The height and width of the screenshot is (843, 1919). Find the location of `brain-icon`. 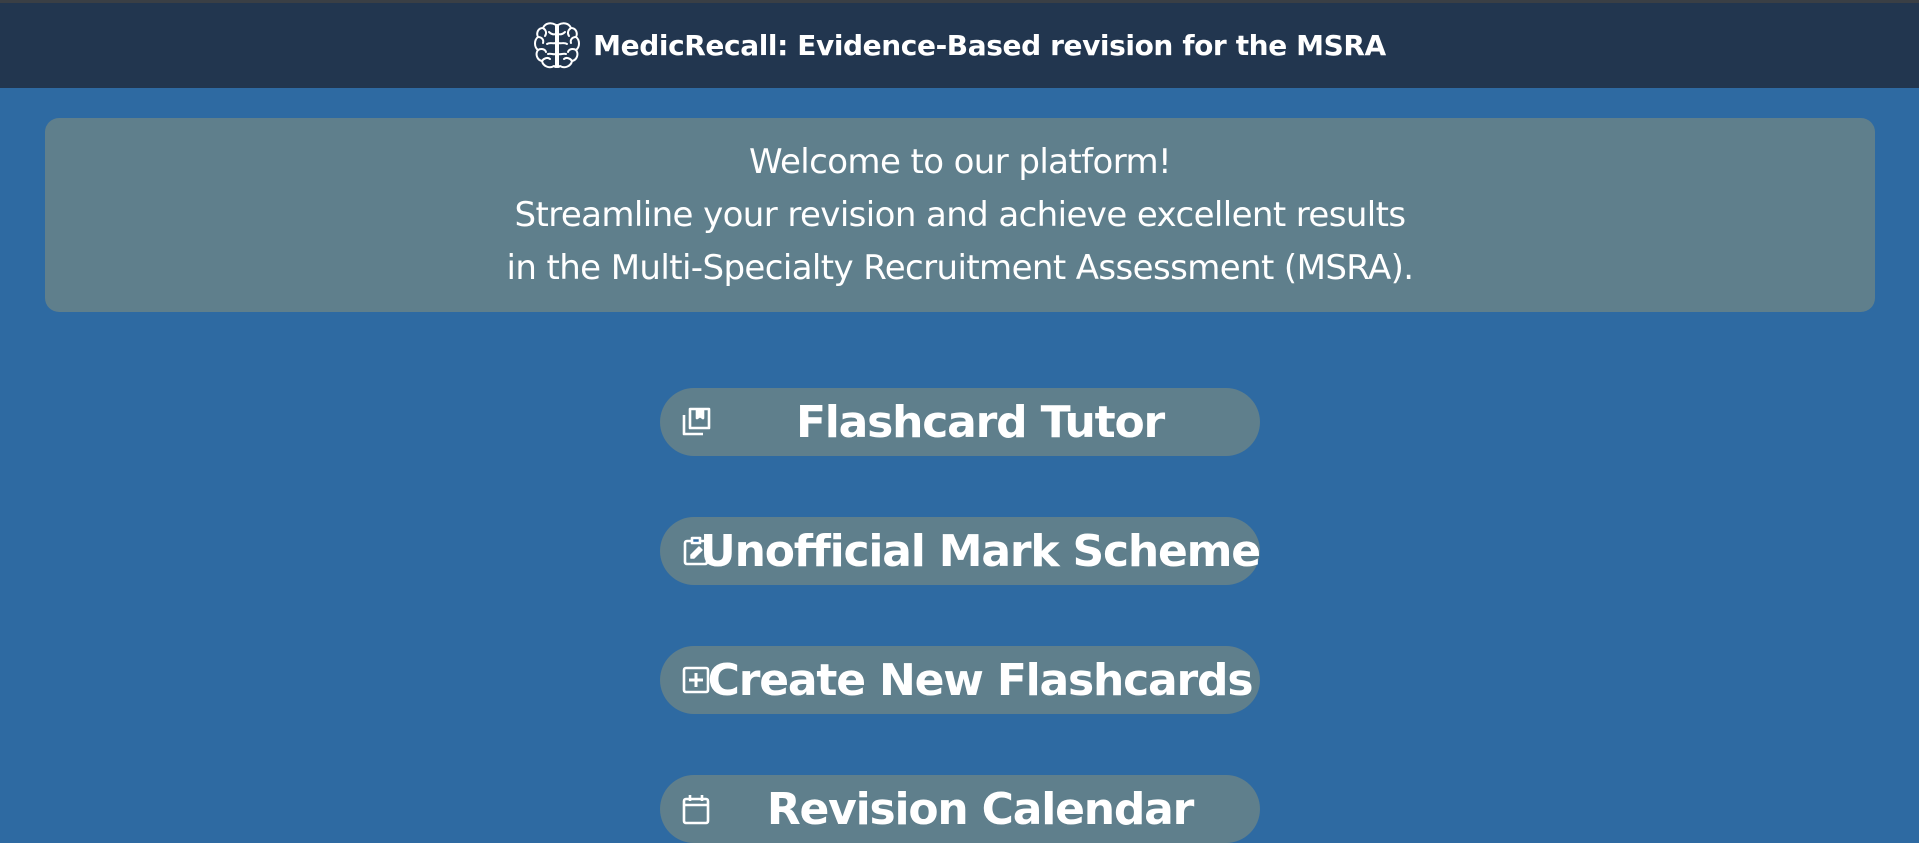

brain-icon is located at coordinates (557, 46).